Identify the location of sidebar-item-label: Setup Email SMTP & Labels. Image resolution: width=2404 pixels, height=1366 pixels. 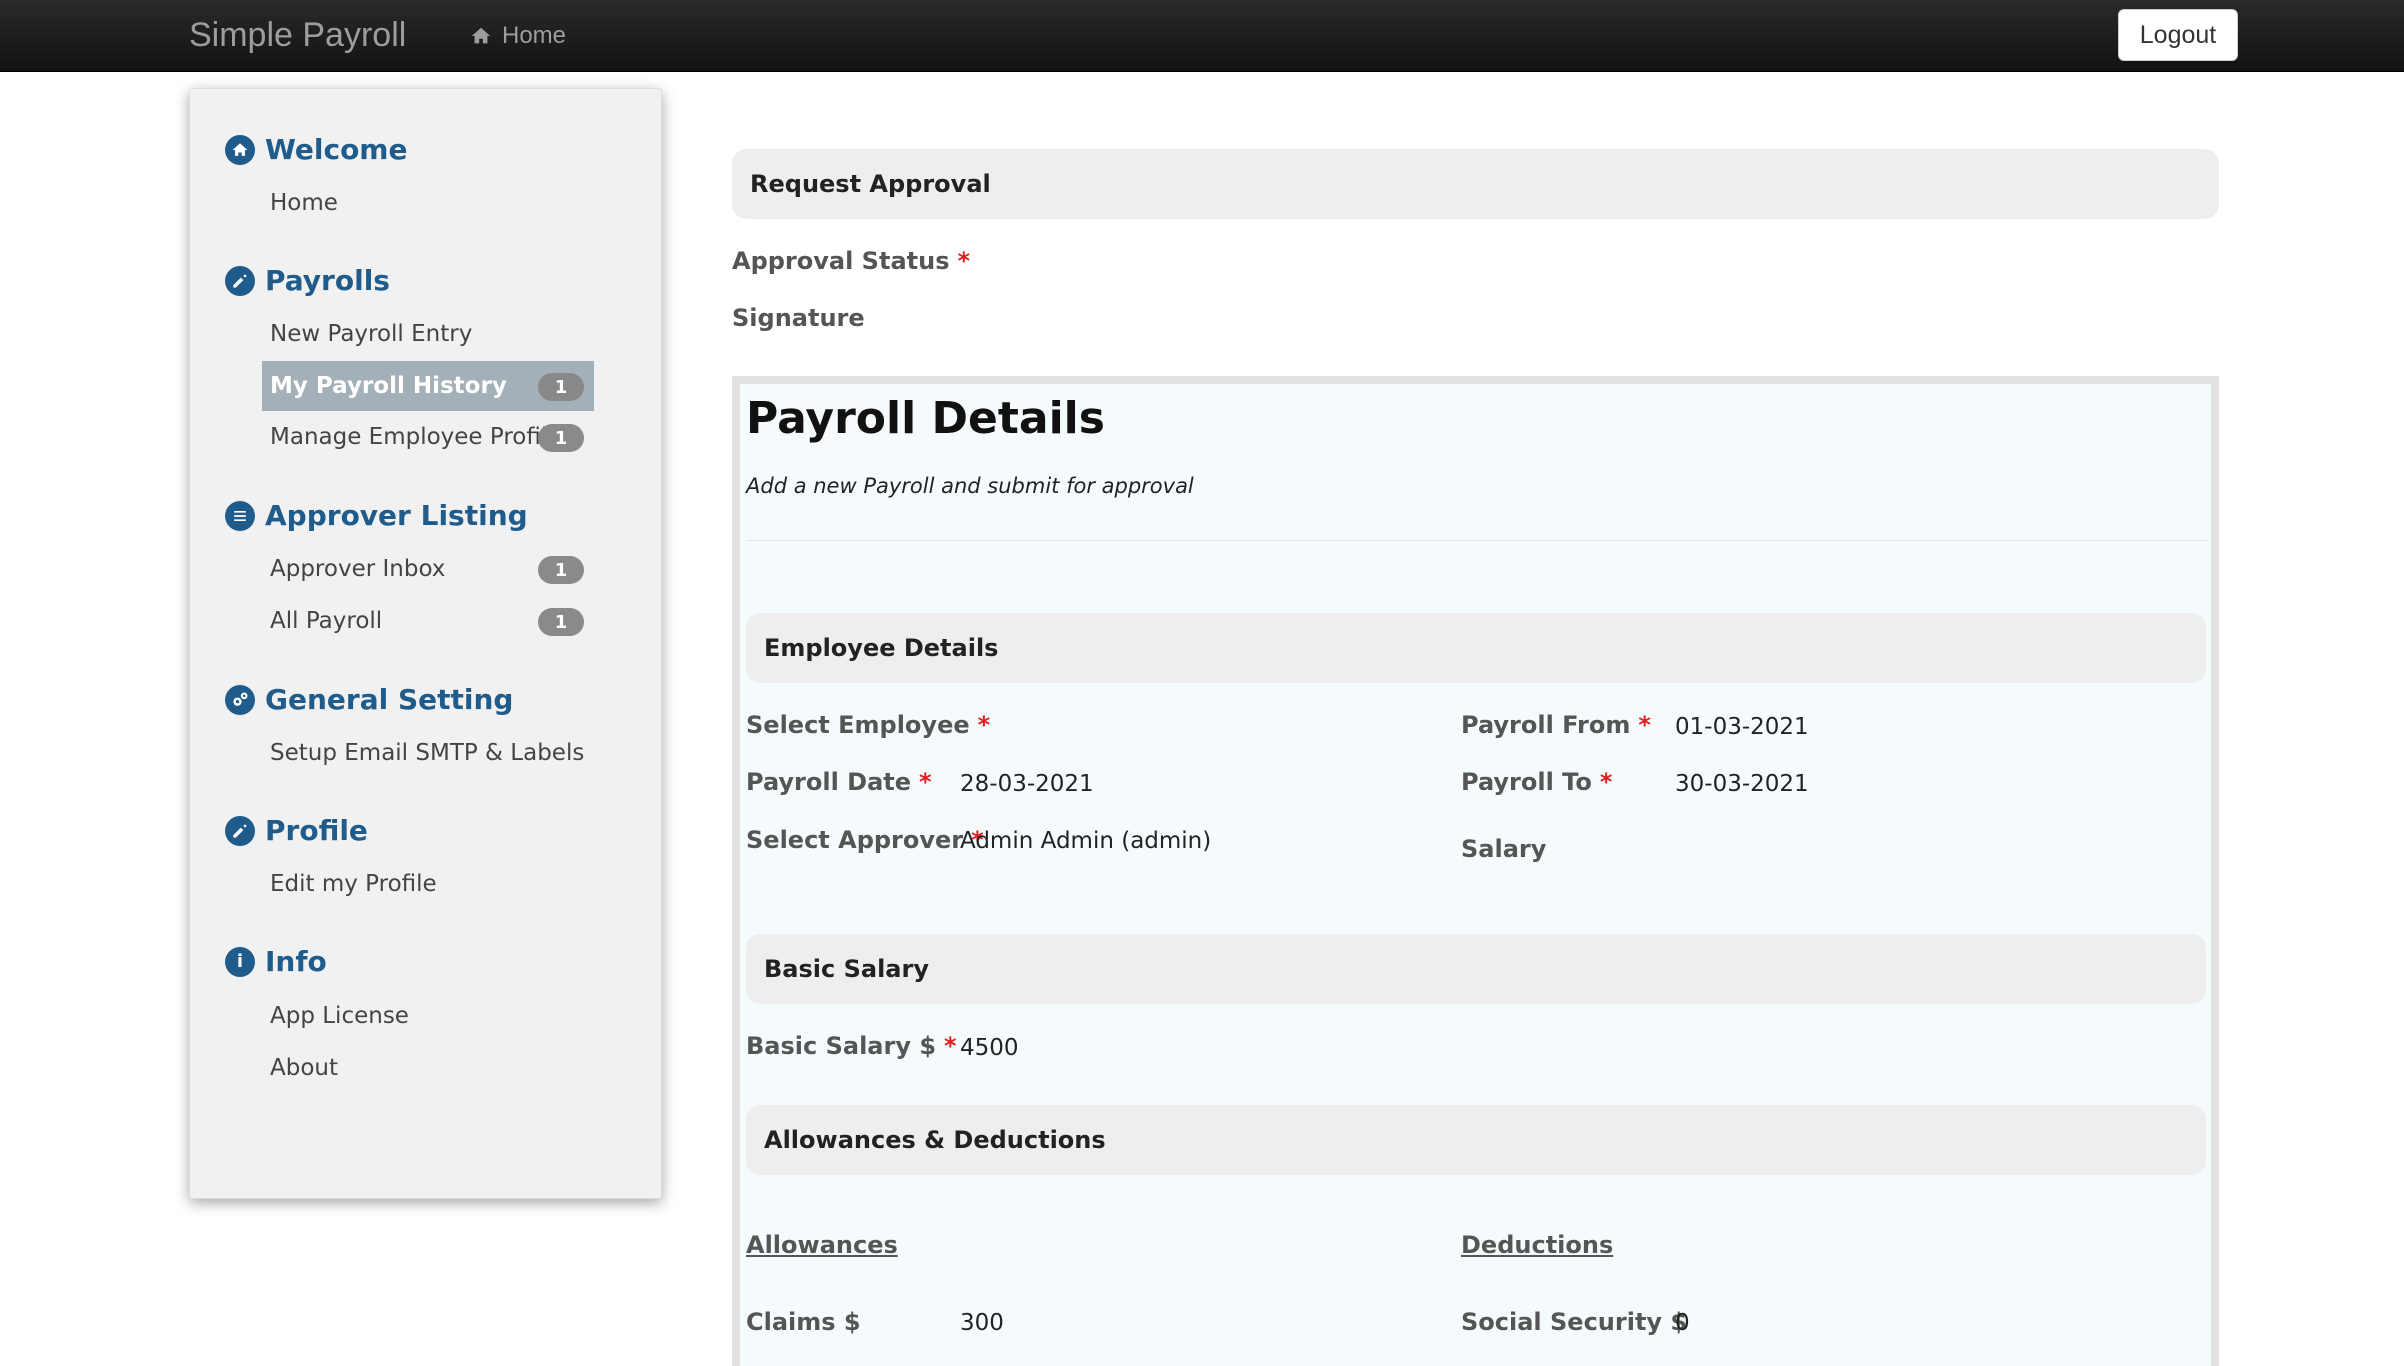
(427, 753).